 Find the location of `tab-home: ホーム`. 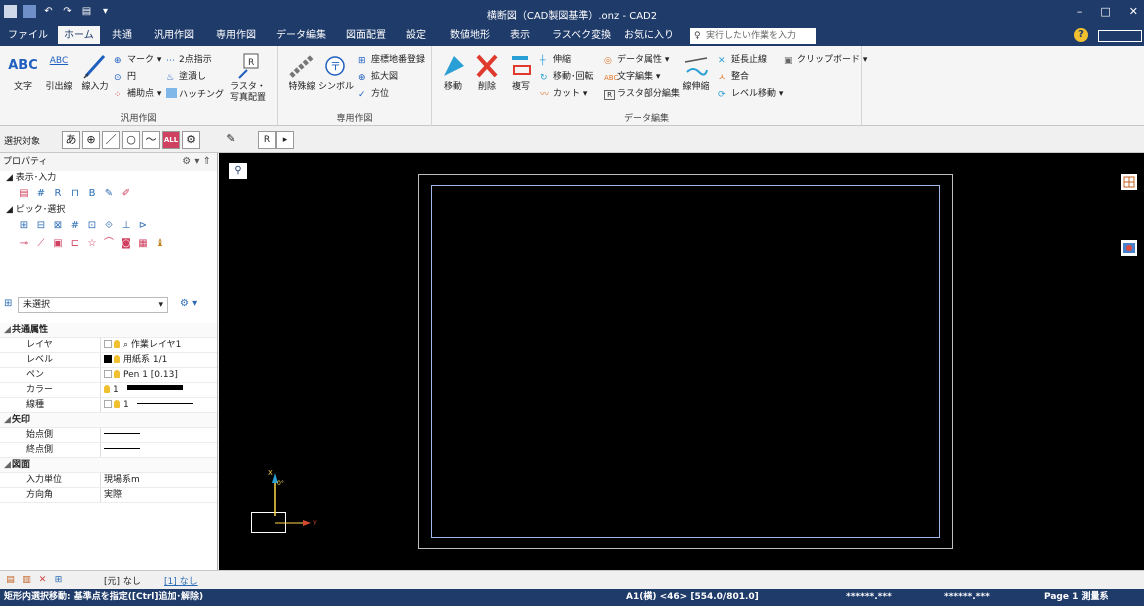

tab-home: ホーム is located at coordinates (79, 36).